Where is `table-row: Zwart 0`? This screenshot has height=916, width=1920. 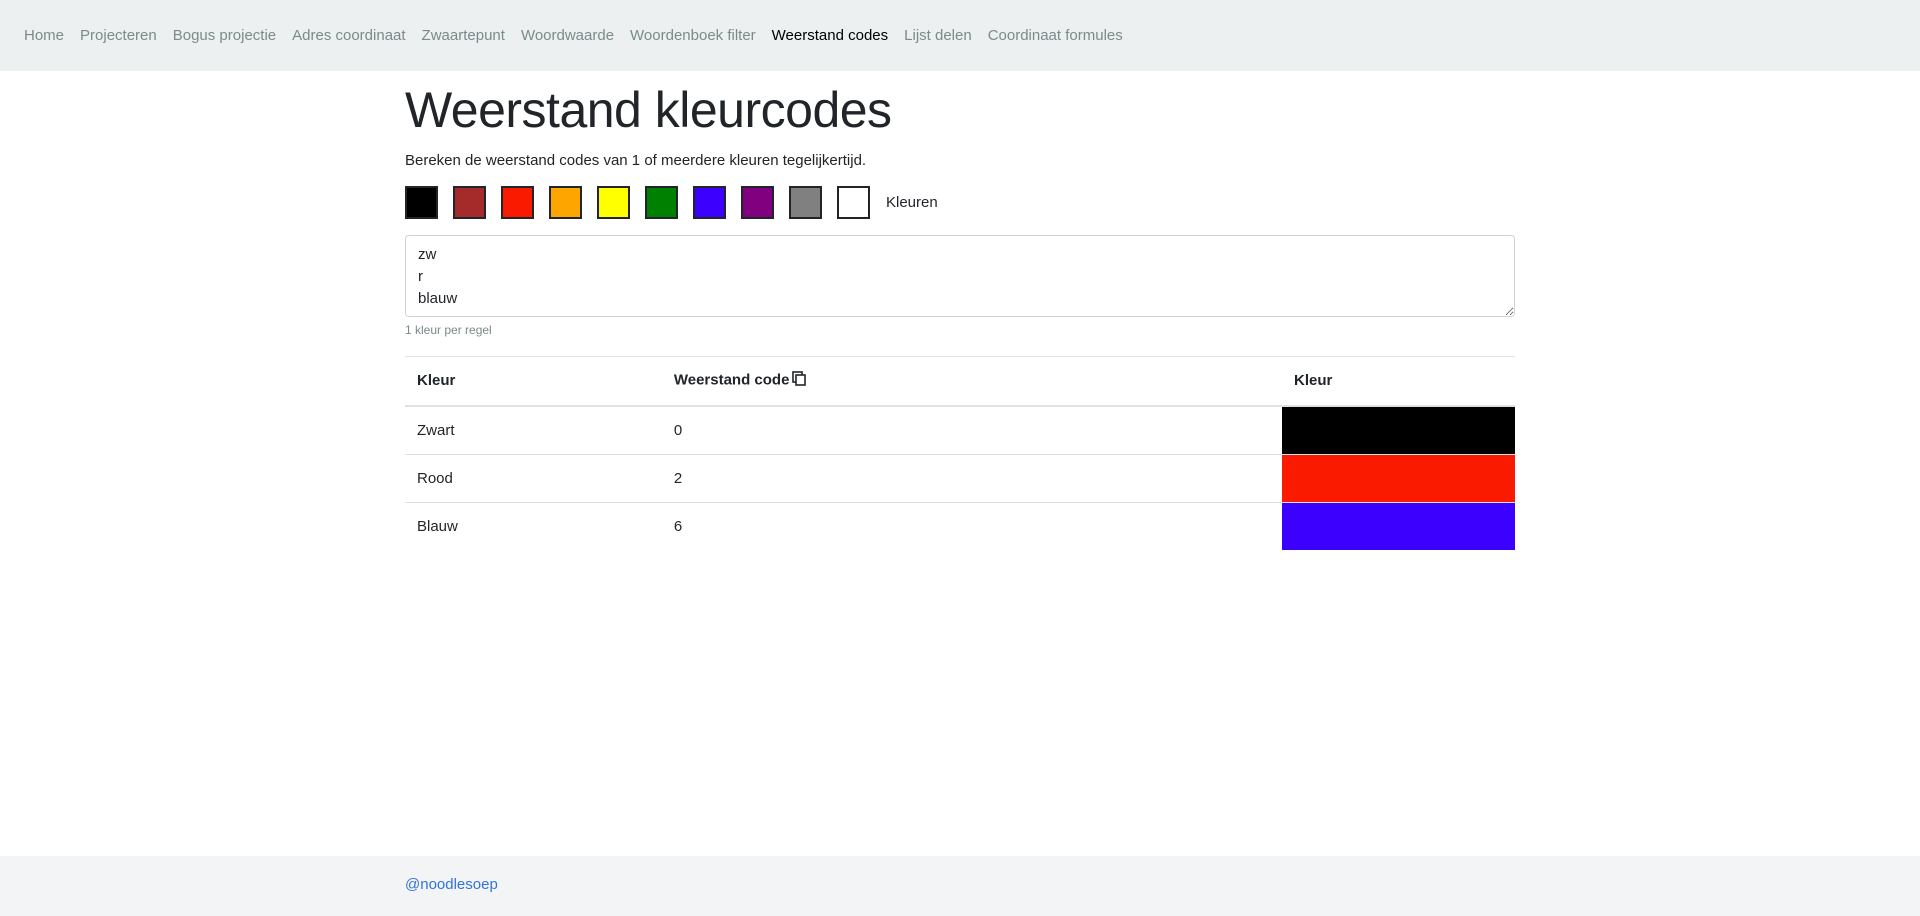
table-row: Zwart 0 is located at coordinates (960, 429).